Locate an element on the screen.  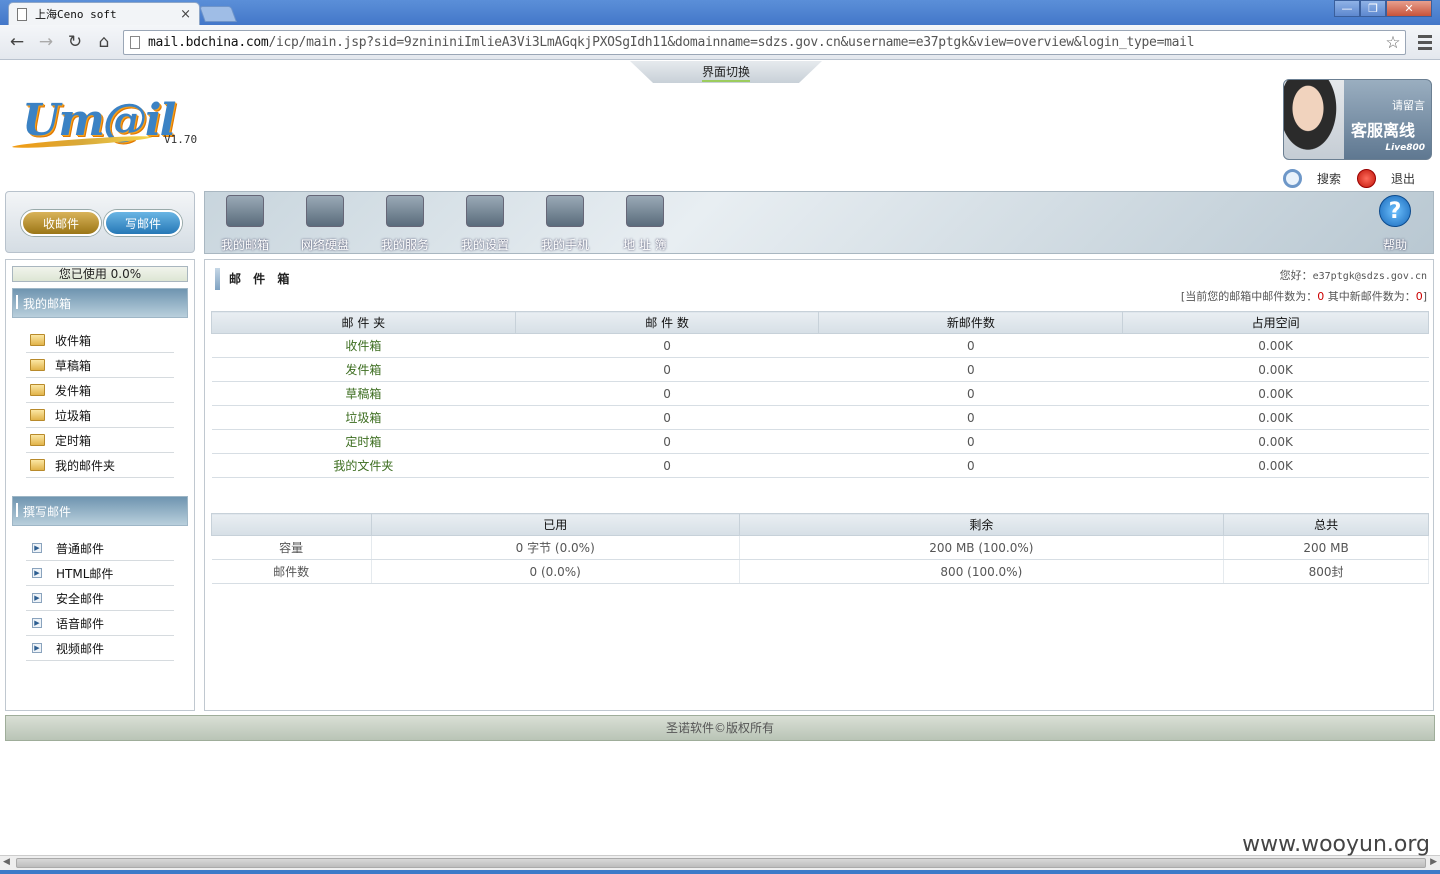
table-row: 发件箱 0 0 0.00K is located at coordinates (820, 369).